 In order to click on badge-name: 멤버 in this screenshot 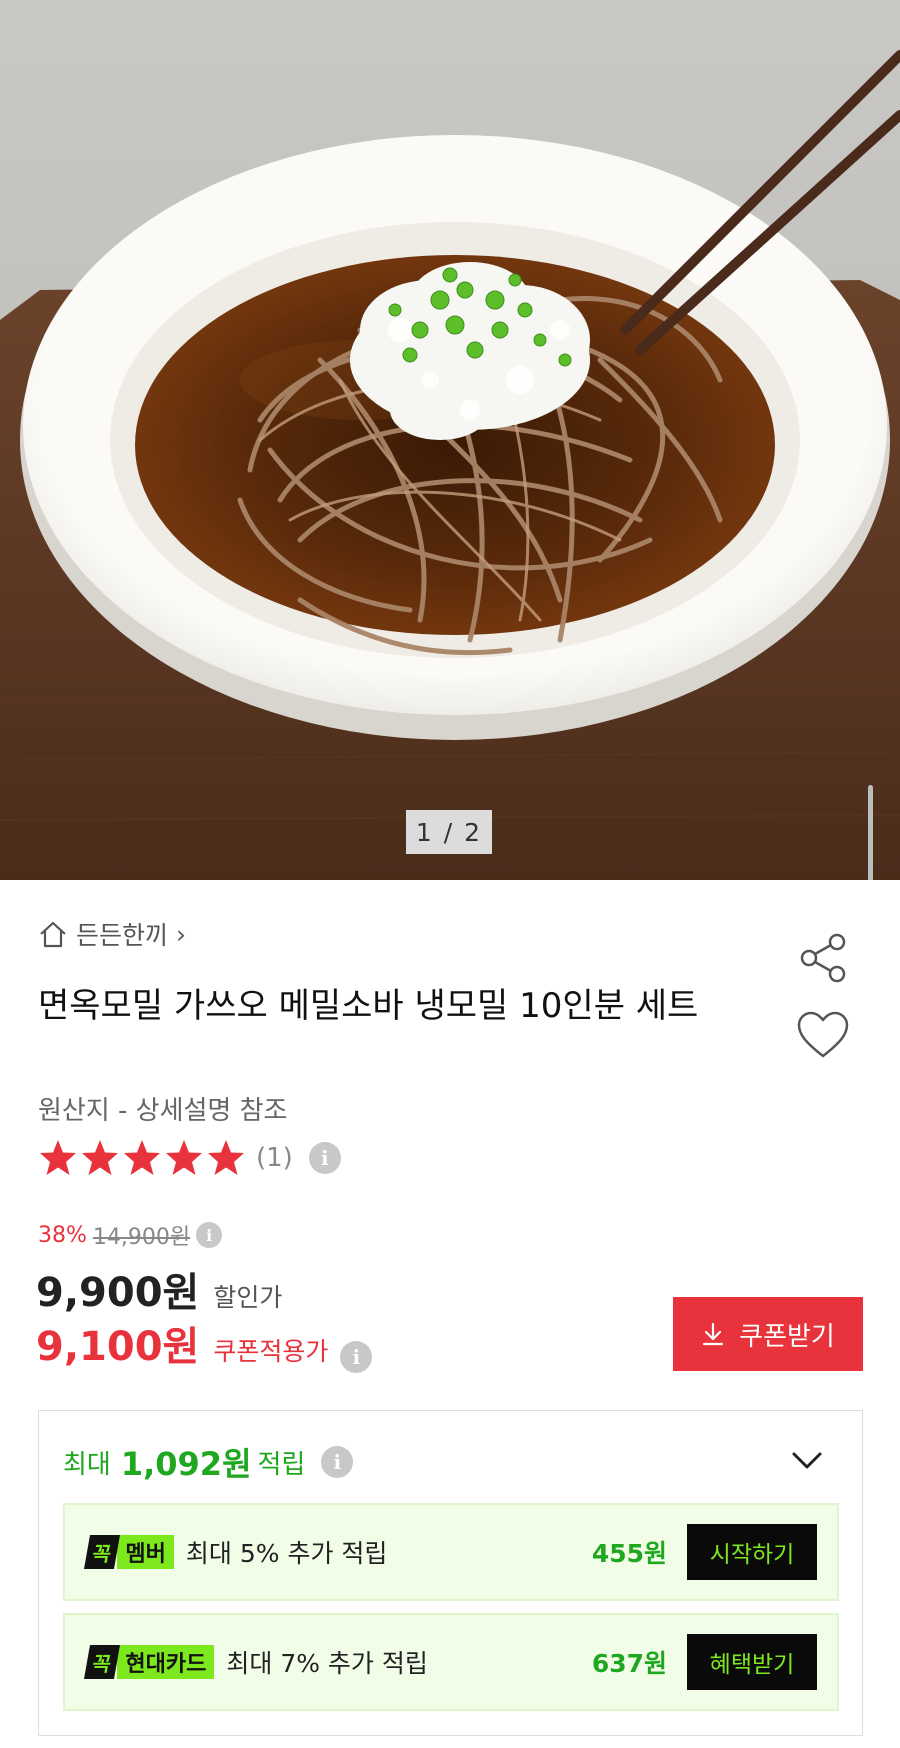, I will do `click(145, 1552)`.